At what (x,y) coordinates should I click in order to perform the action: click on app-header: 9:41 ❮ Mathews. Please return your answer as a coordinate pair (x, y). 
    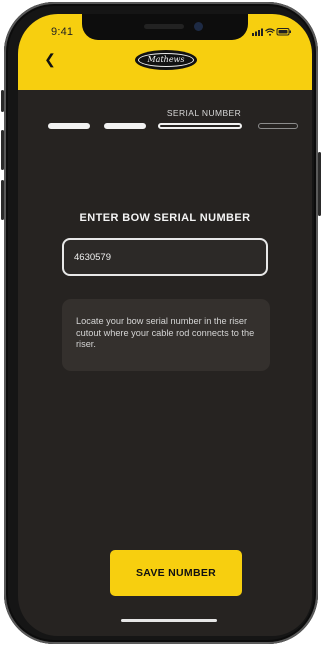
    Looking at the image, I should click on (165, 52).